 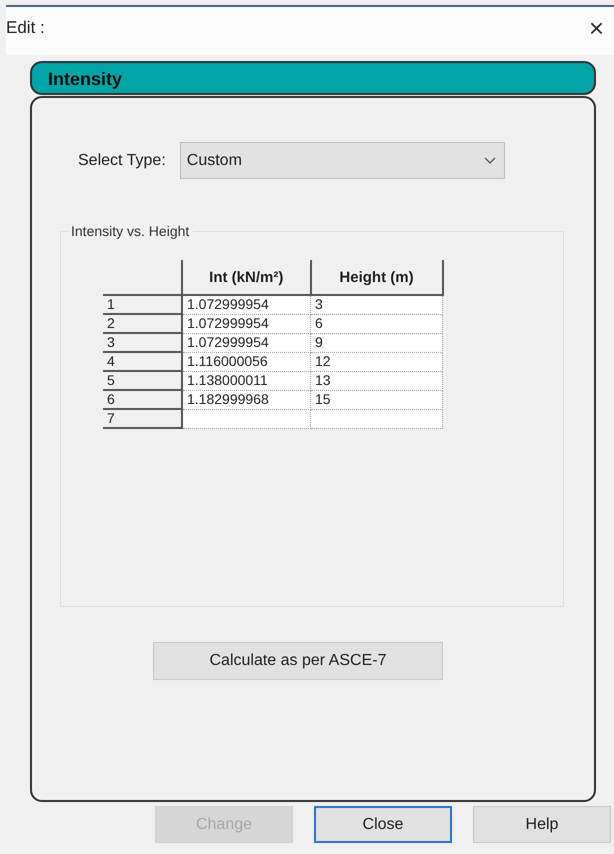 I want to click on column-header: Height (m), so click(x=376, y=277).